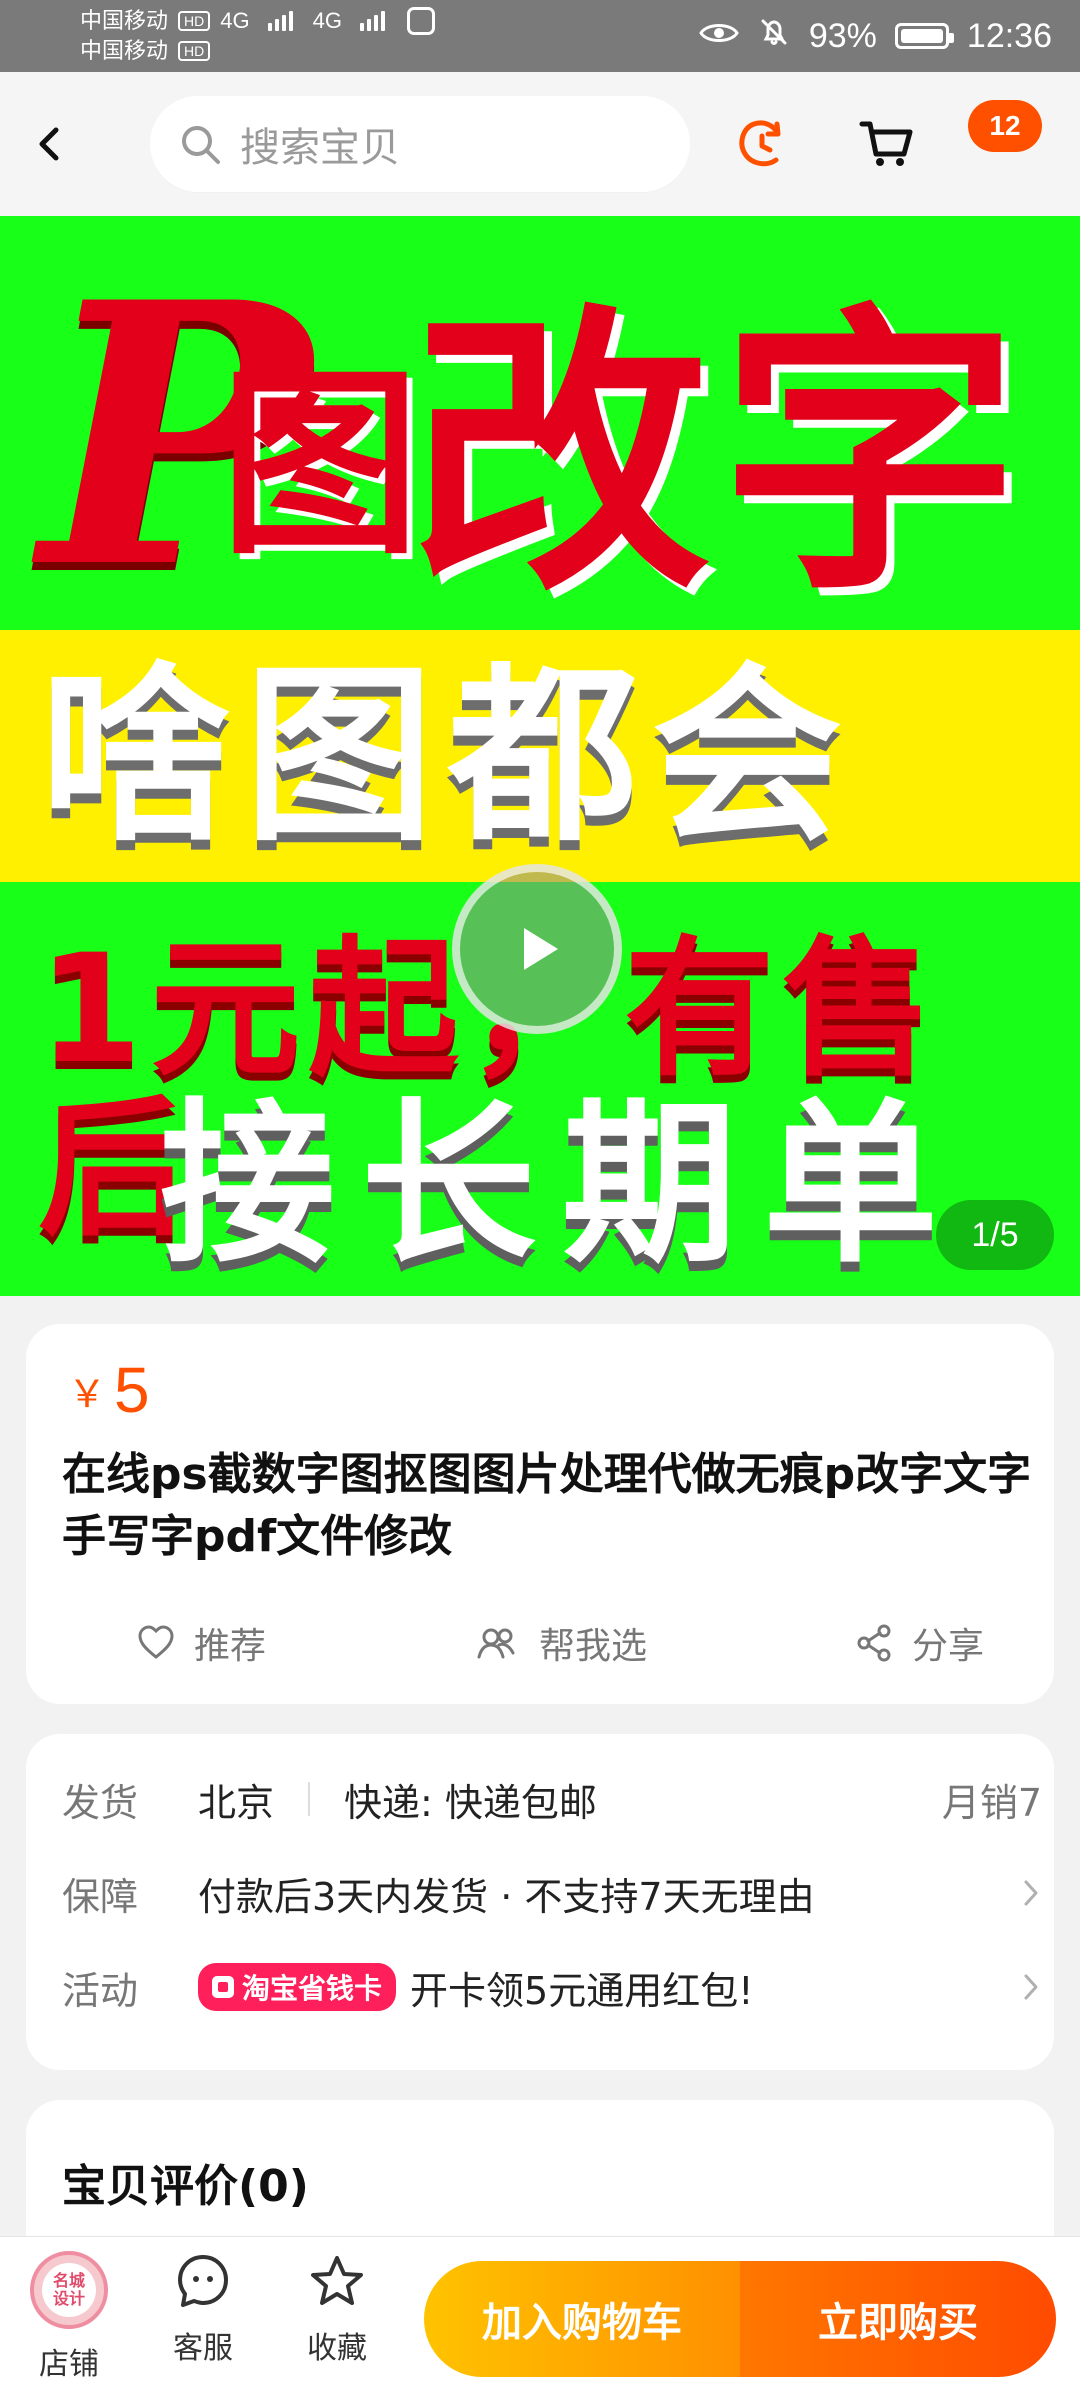 The image size is (1080, 2400). Describe the element at coordinates (582, 2319) in the screenshot. I see `add-to-cart-button: 加入购物车` at that location.